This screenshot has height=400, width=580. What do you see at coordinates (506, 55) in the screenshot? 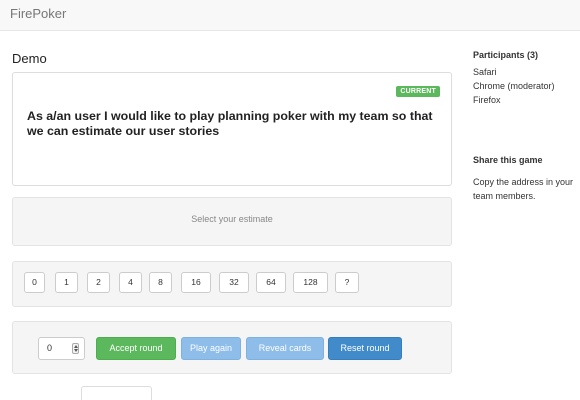
I see `participants-heading: Participants (3)` at bounding box center [506, 55].